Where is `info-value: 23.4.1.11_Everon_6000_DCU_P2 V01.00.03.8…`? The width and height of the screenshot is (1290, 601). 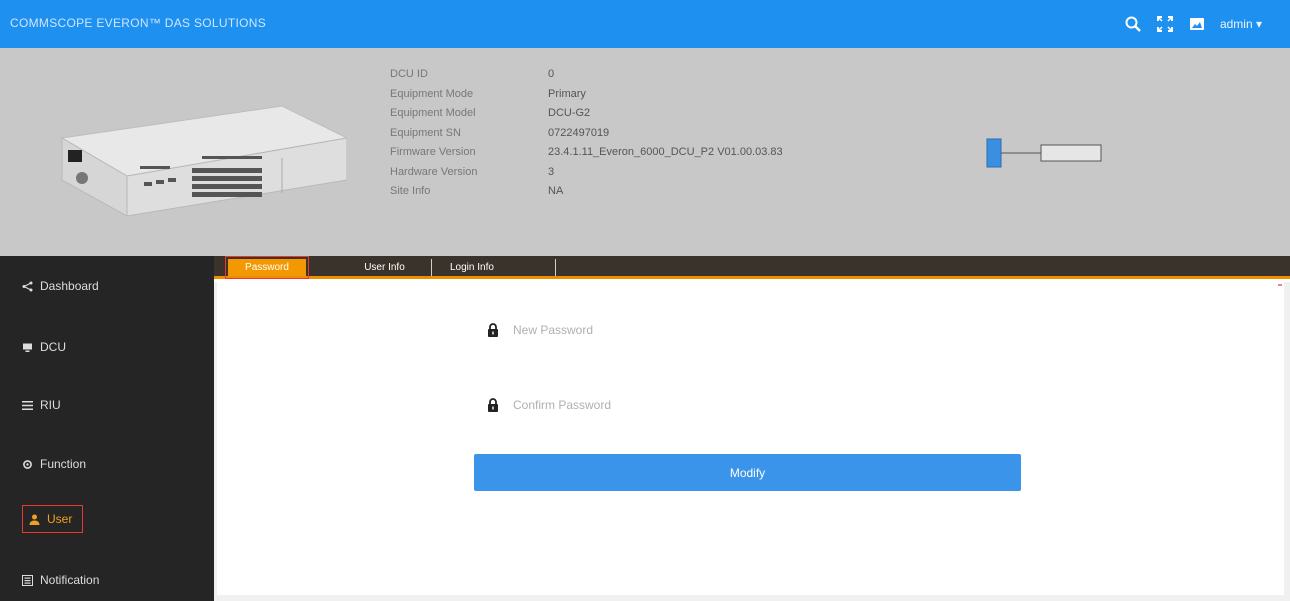 info-value: 23.4.1.11_Everon_6000_DCU_P2 V01.00.03.8… is located at coordinates (665, 152).